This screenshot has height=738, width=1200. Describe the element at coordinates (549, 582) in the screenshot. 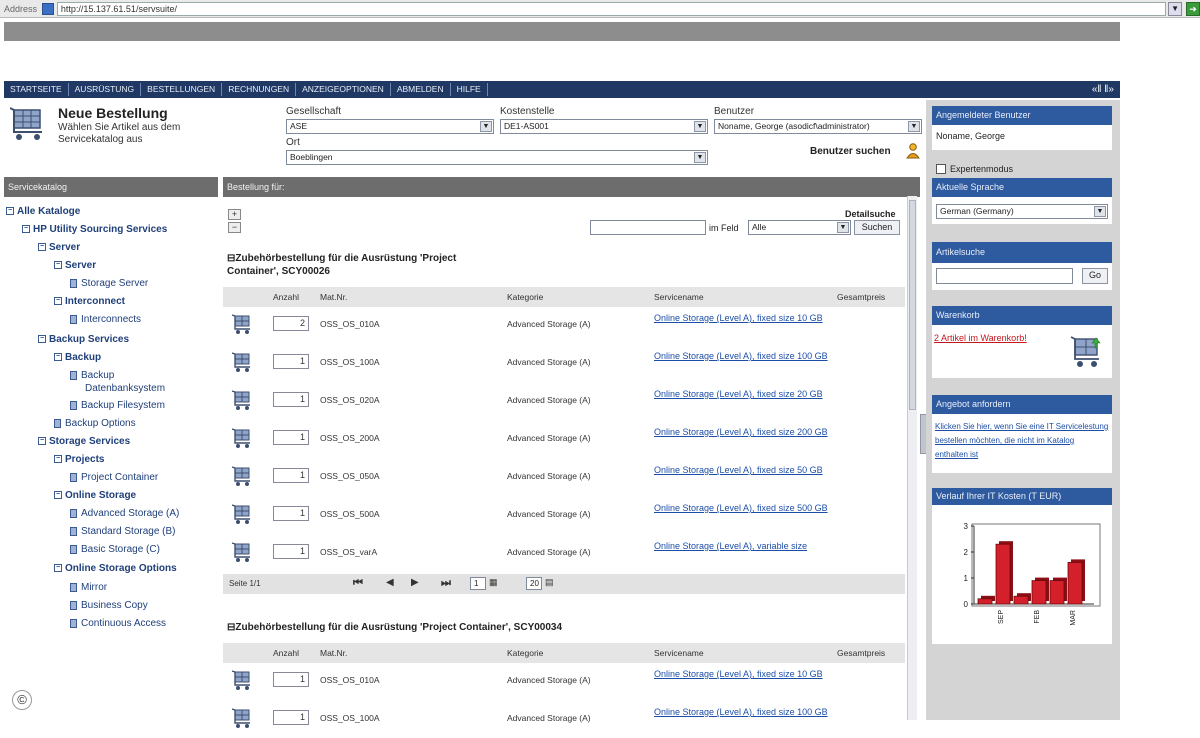

I see `per-page-icon: ▤` at that location.